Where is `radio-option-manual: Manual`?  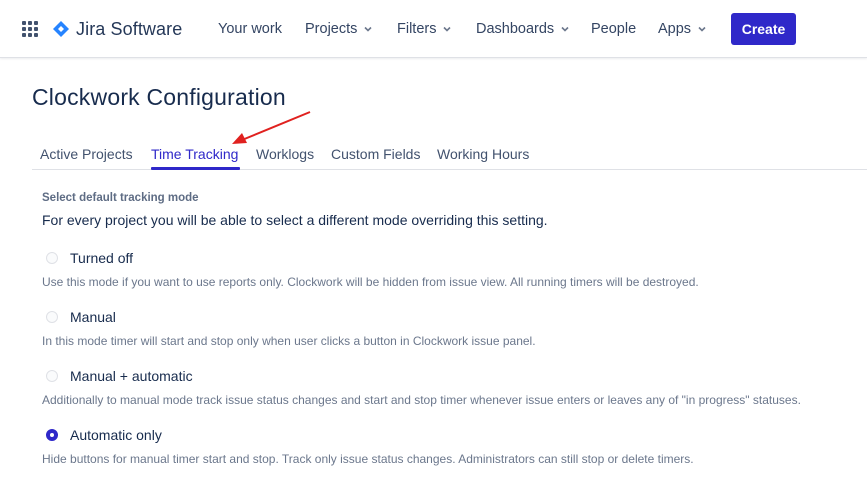
radio-option-manual: Manual is located at coordinates (81, 317).